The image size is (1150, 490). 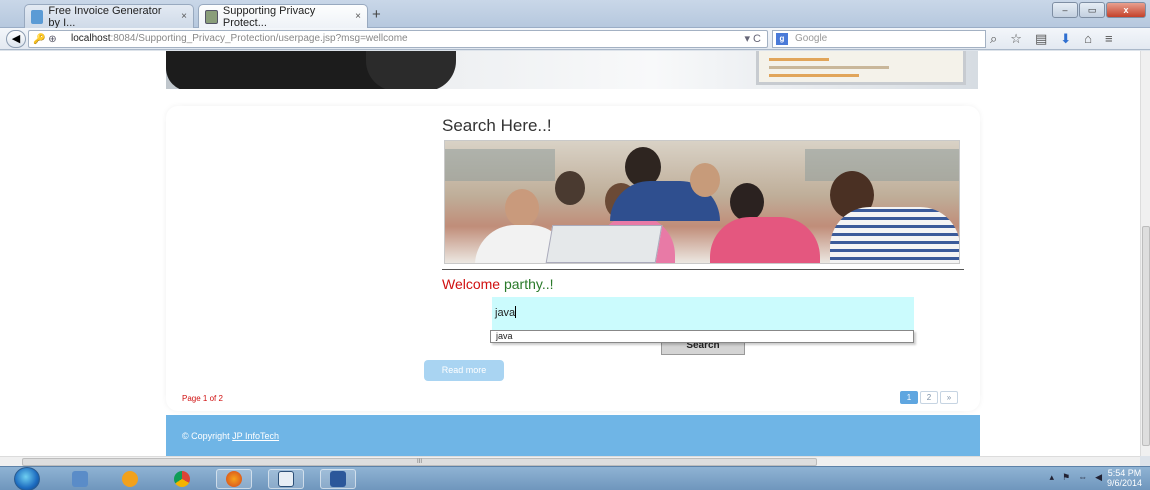 I want to click on bookmark-star-icon: ☆, so click(x=1016, y=39).